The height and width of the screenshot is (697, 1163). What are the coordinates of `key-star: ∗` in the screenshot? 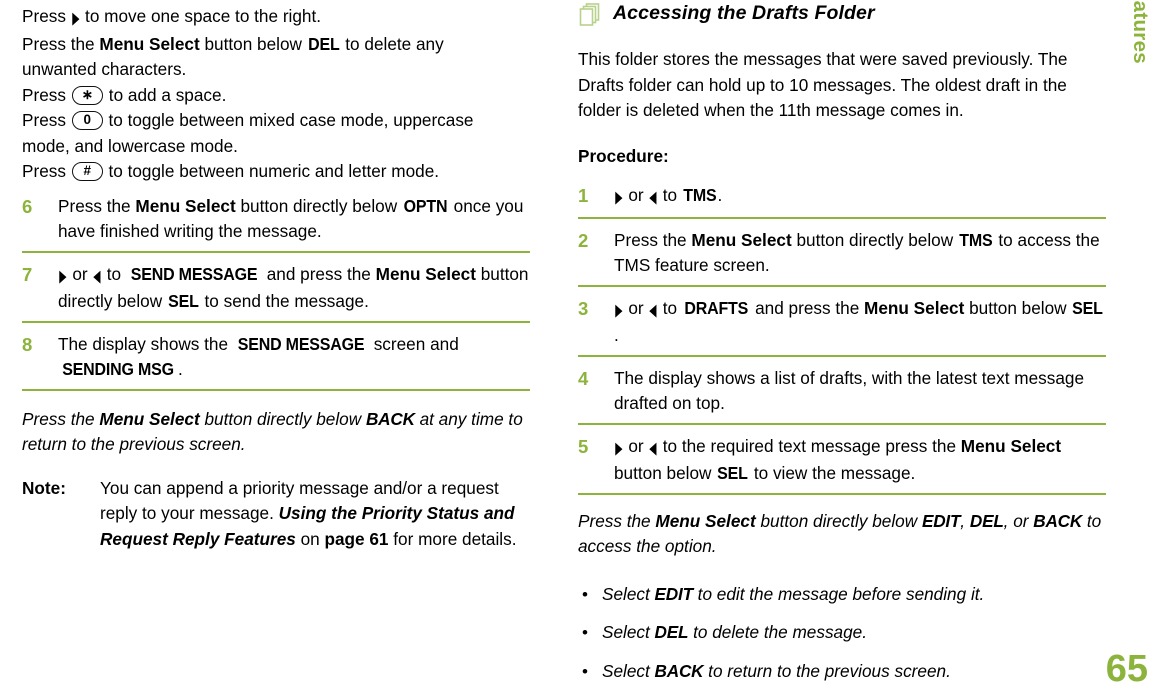 It's located at (87, 95).